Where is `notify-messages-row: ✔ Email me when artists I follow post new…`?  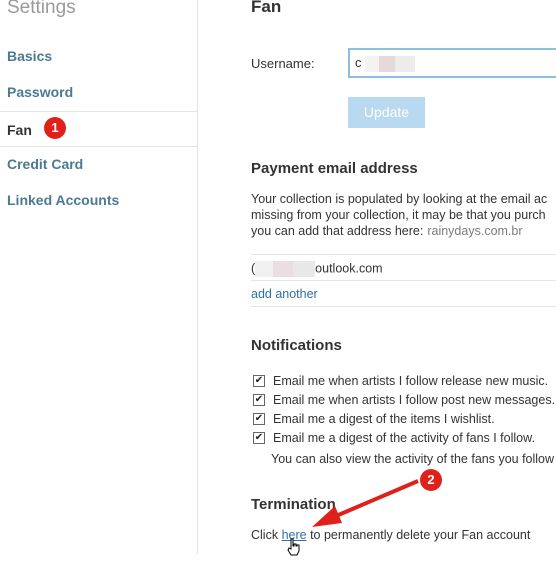 notify-messages-row: ✔ Email me when artists I follow post new… is located at coordinates (404, 400).